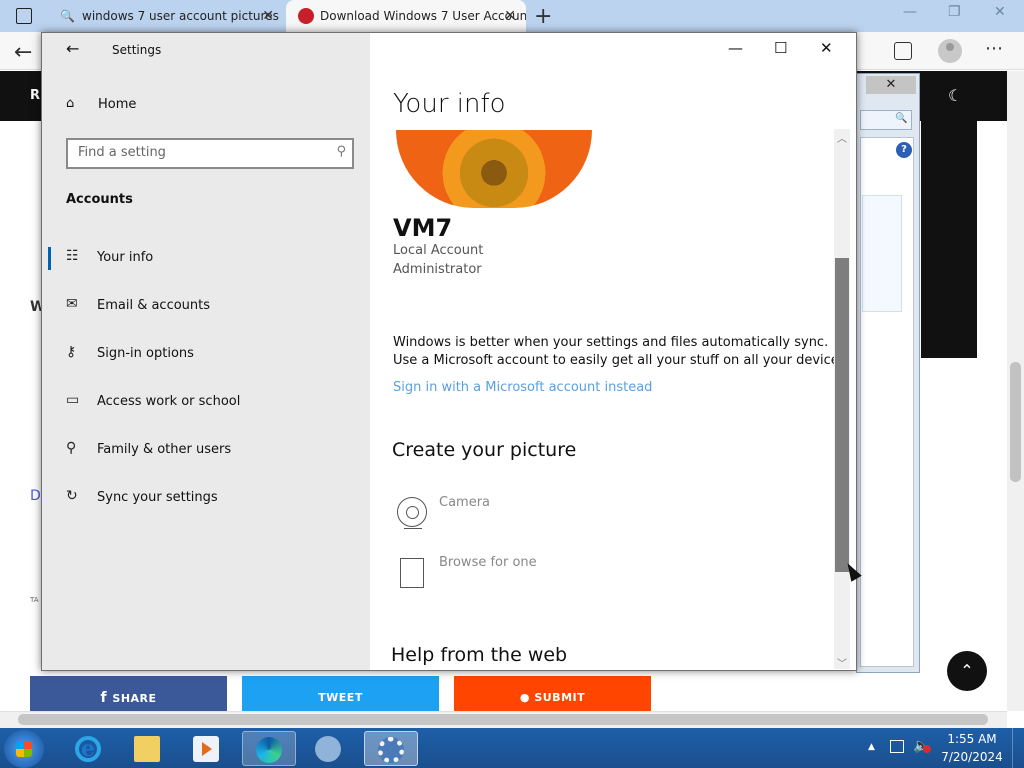 The height and width of the screenshot is (768, 1024). I want to click on reddit-icon: ●, so click(527, 697).